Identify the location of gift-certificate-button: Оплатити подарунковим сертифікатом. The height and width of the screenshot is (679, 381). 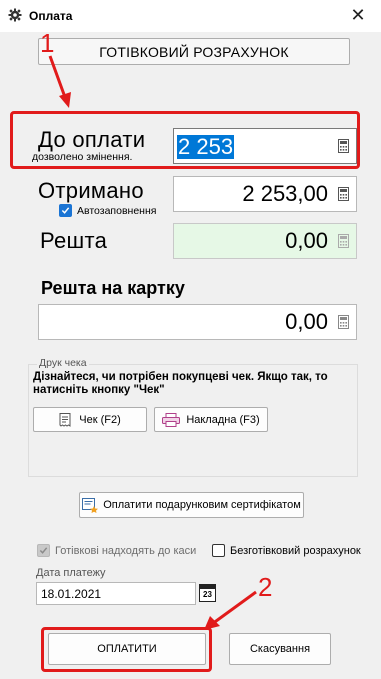
(191, 505).